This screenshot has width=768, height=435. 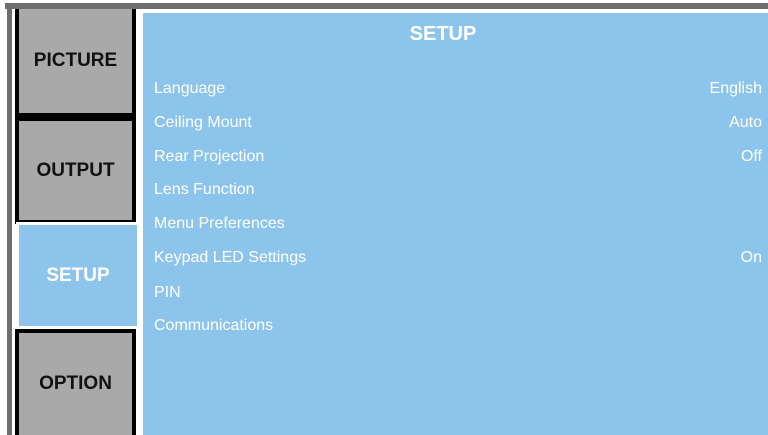 What do you see at coordinates (219, 223) in the screenshot?
I see `menu-item-label: Menu Preferences` at bounding box center [219, 223].